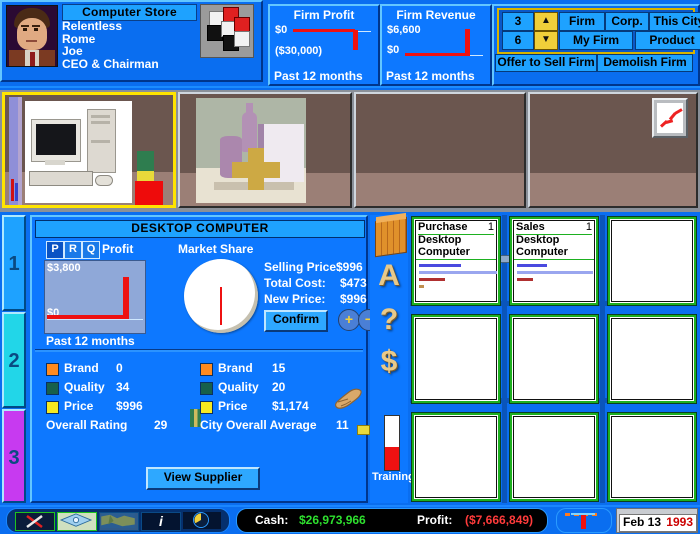 Image resolution: width=700 pixels, height=534 pixels. I want to click on blueprint-icon, so click(77, 521).